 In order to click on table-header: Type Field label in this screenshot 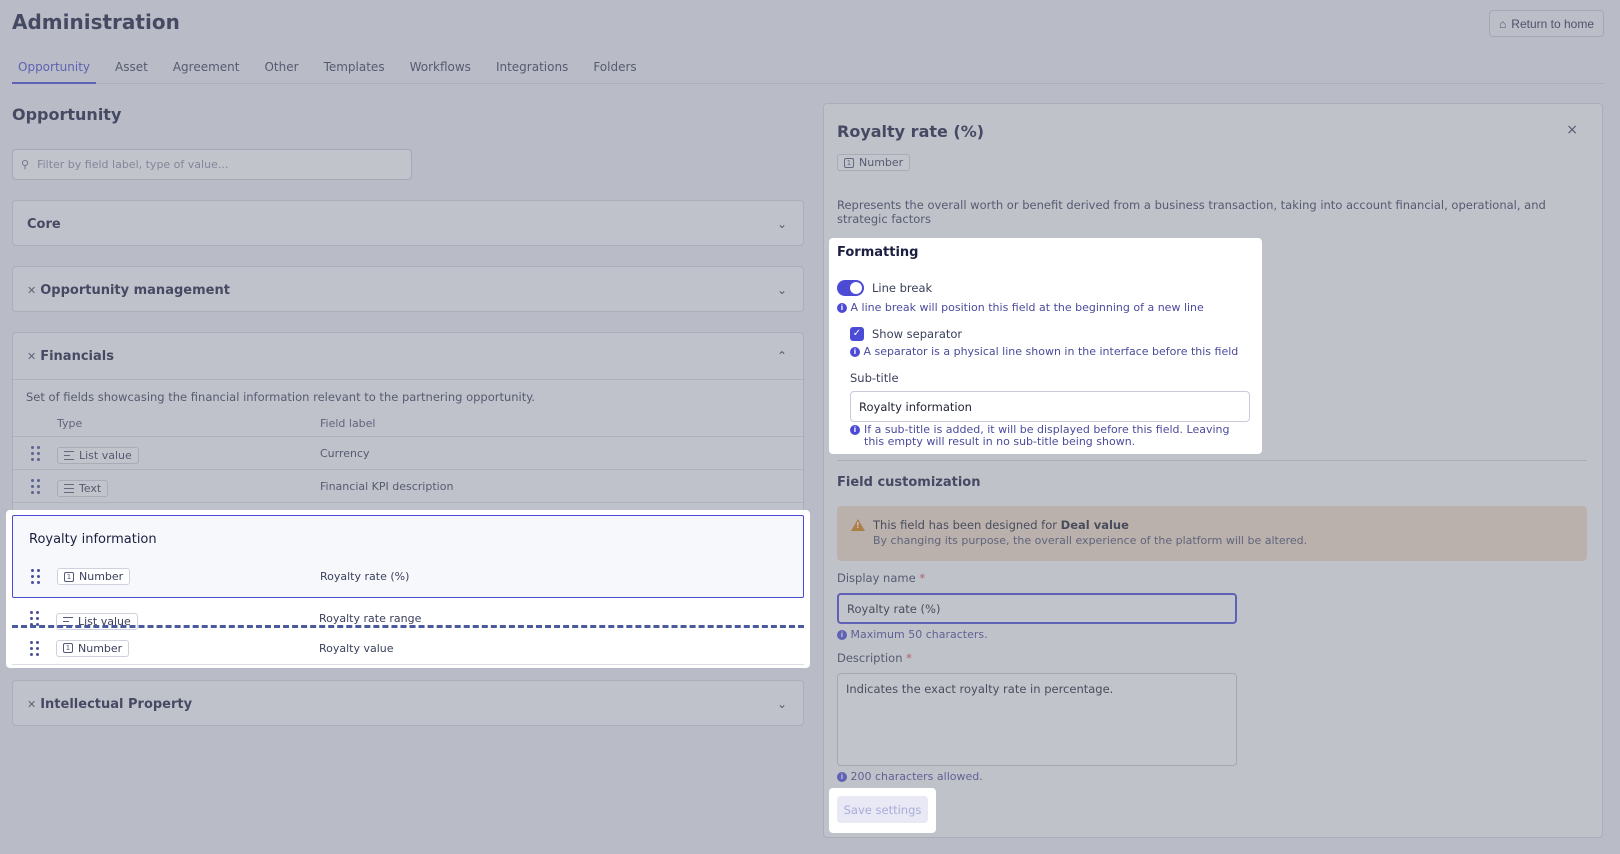, I will do `click(408, 427)`.